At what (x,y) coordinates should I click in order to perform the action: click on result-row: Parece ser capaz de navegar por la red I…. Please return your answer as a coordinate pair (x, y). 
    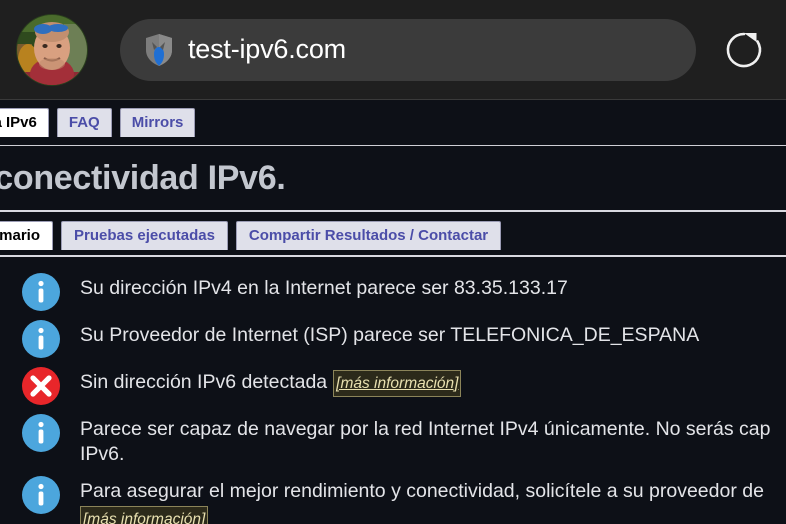
    Looking at the image, I should click on (393, 439).